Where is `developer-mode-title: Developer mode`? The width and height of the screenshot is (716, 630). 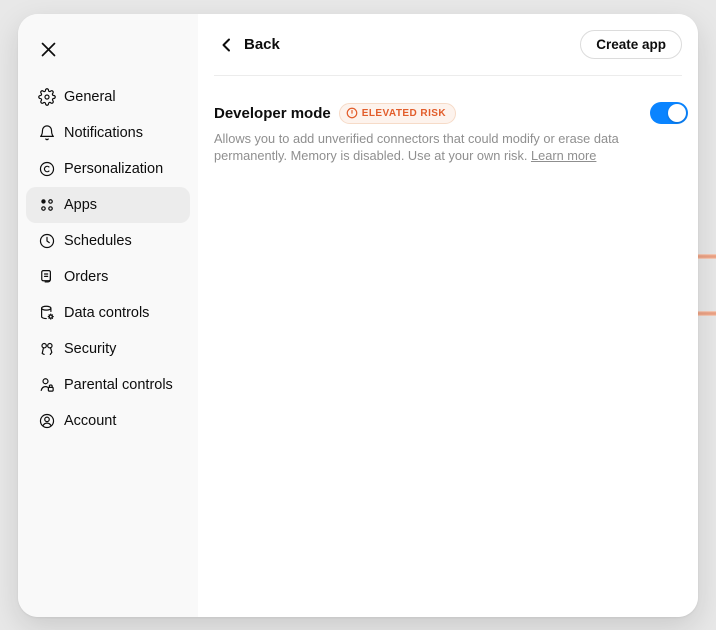 developer-mode-title: Developer mode is located at coordinates (272, 113).